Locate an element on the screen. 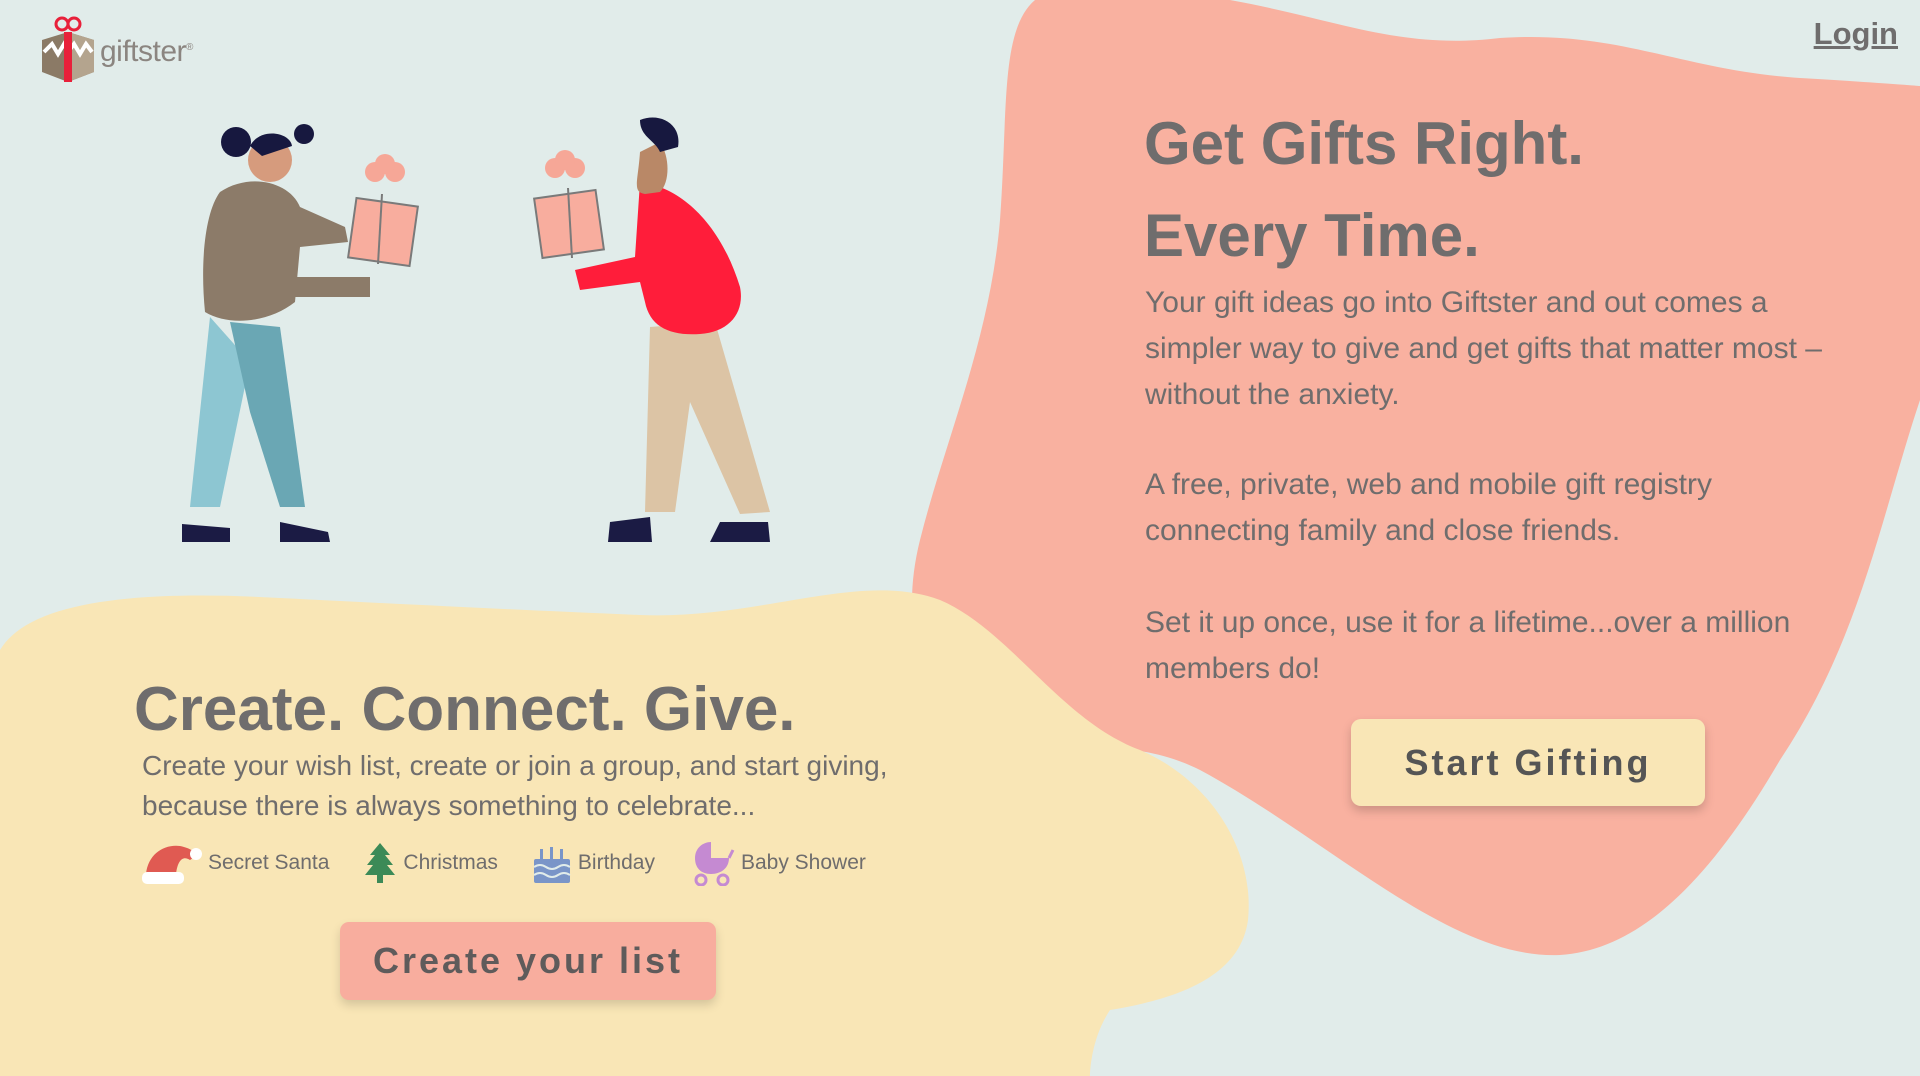 This screenshot has height=1076, width=1920. create-your-list-button: Create your list is located at coordinates (528, 961).